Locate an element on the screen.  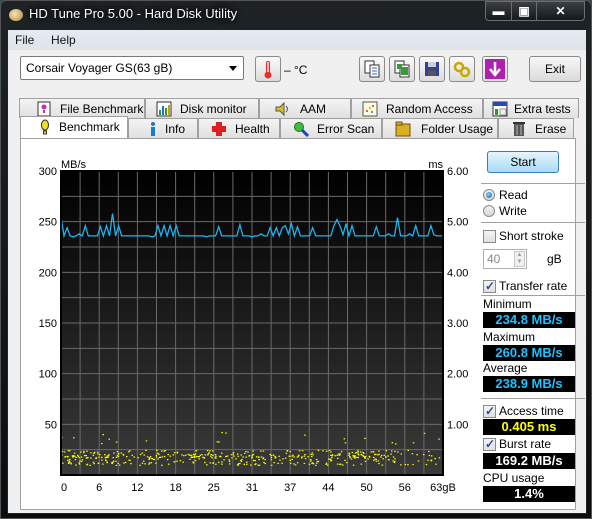
x-tick-label: 44 is located at coordinates (328, 488).